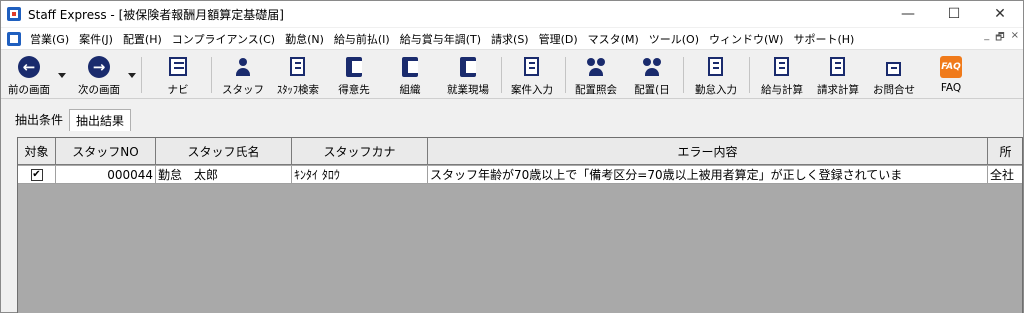 This screenshot has width=1024, height=313. I want to click on navi-label: ナビ, so click(178, 90).